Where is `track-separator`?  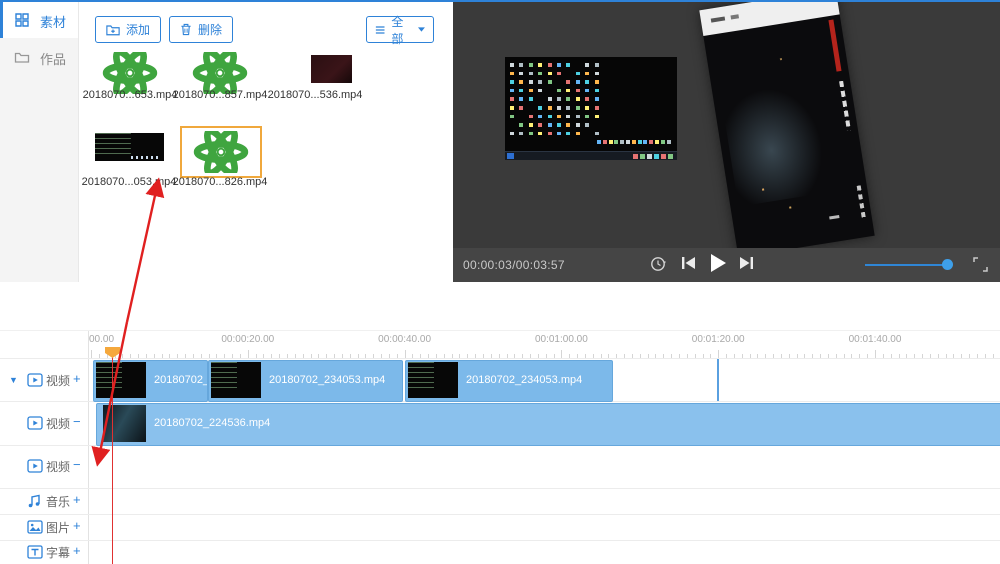
track-separator is located at coordinates (500, 514).